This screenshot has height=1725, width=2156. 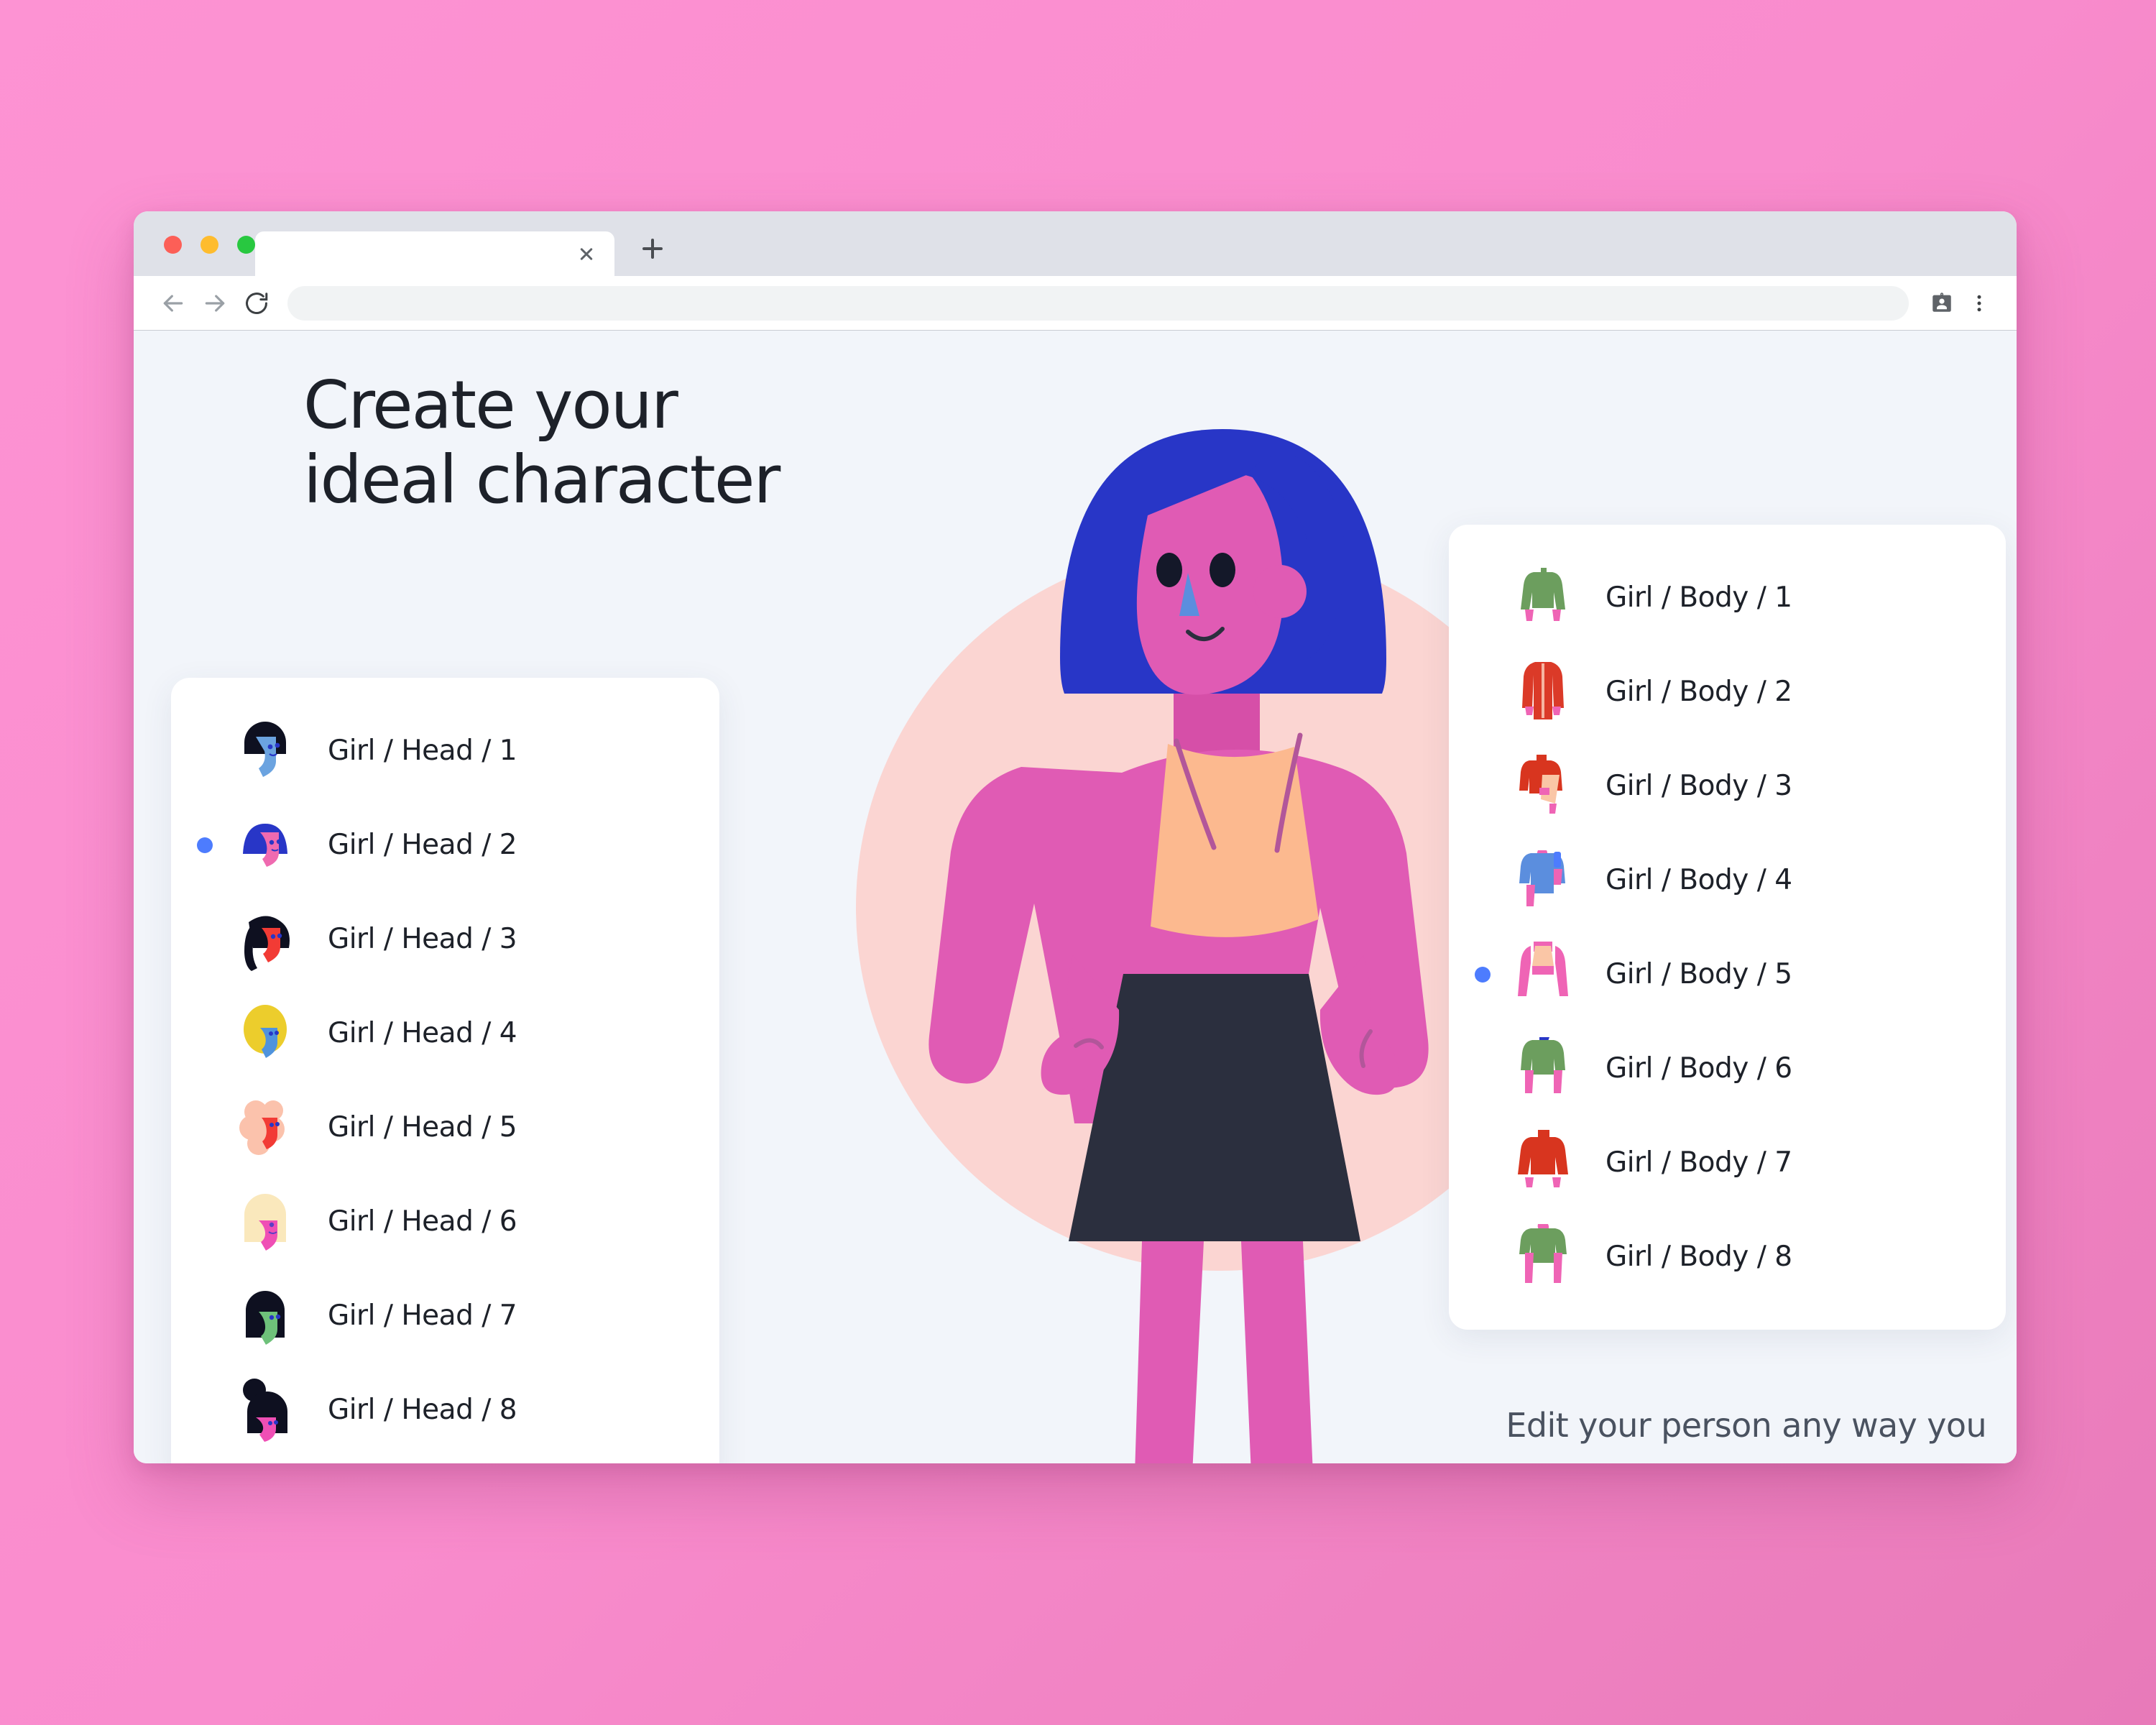 What do you see at coordinates (246, 245) in the screenshot?
I see `maximize-window-button` at bounding box center [246, 245].